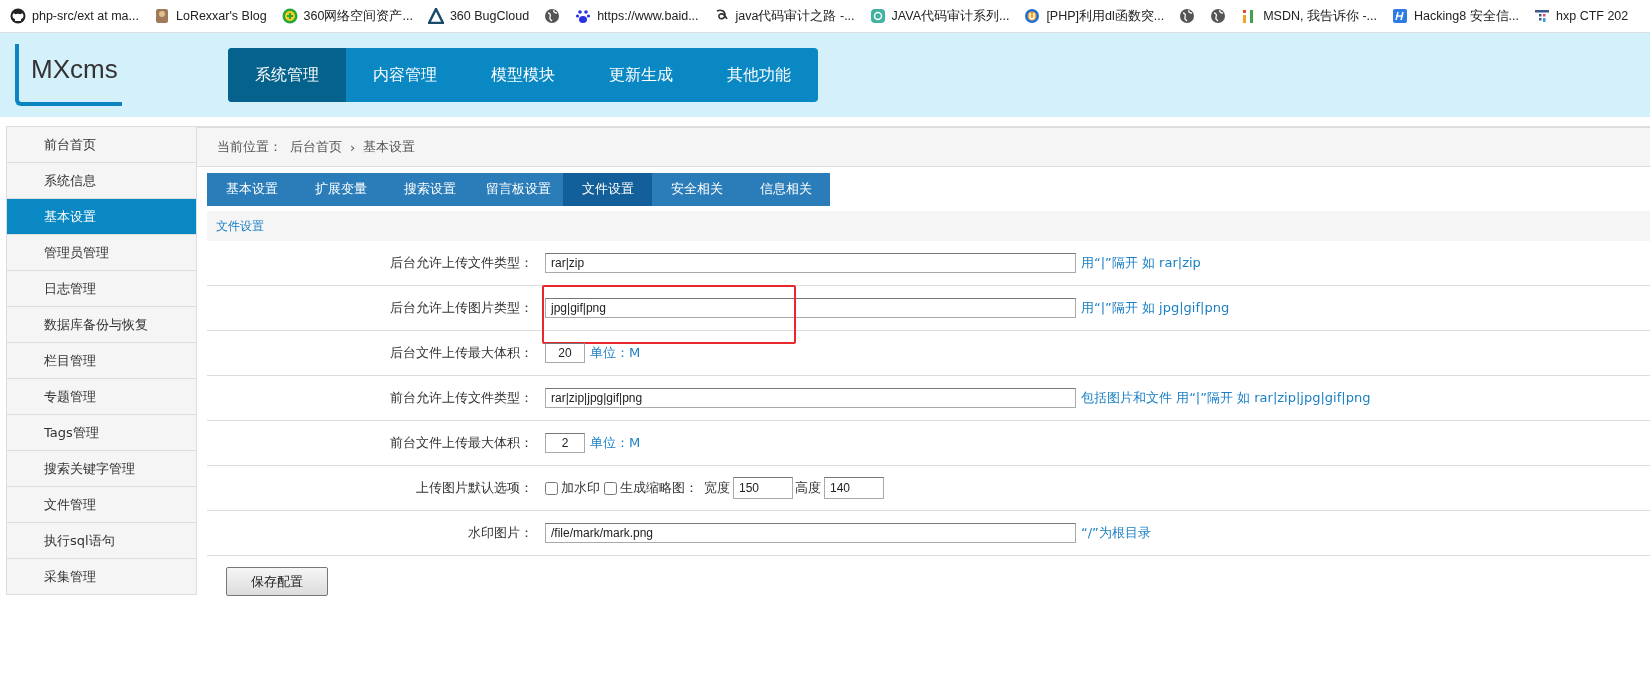 This screenshot has height=679, width=1650. I want to click on field-hint: 用“|”隔开 如 rar|zip, so click(1141, 263).